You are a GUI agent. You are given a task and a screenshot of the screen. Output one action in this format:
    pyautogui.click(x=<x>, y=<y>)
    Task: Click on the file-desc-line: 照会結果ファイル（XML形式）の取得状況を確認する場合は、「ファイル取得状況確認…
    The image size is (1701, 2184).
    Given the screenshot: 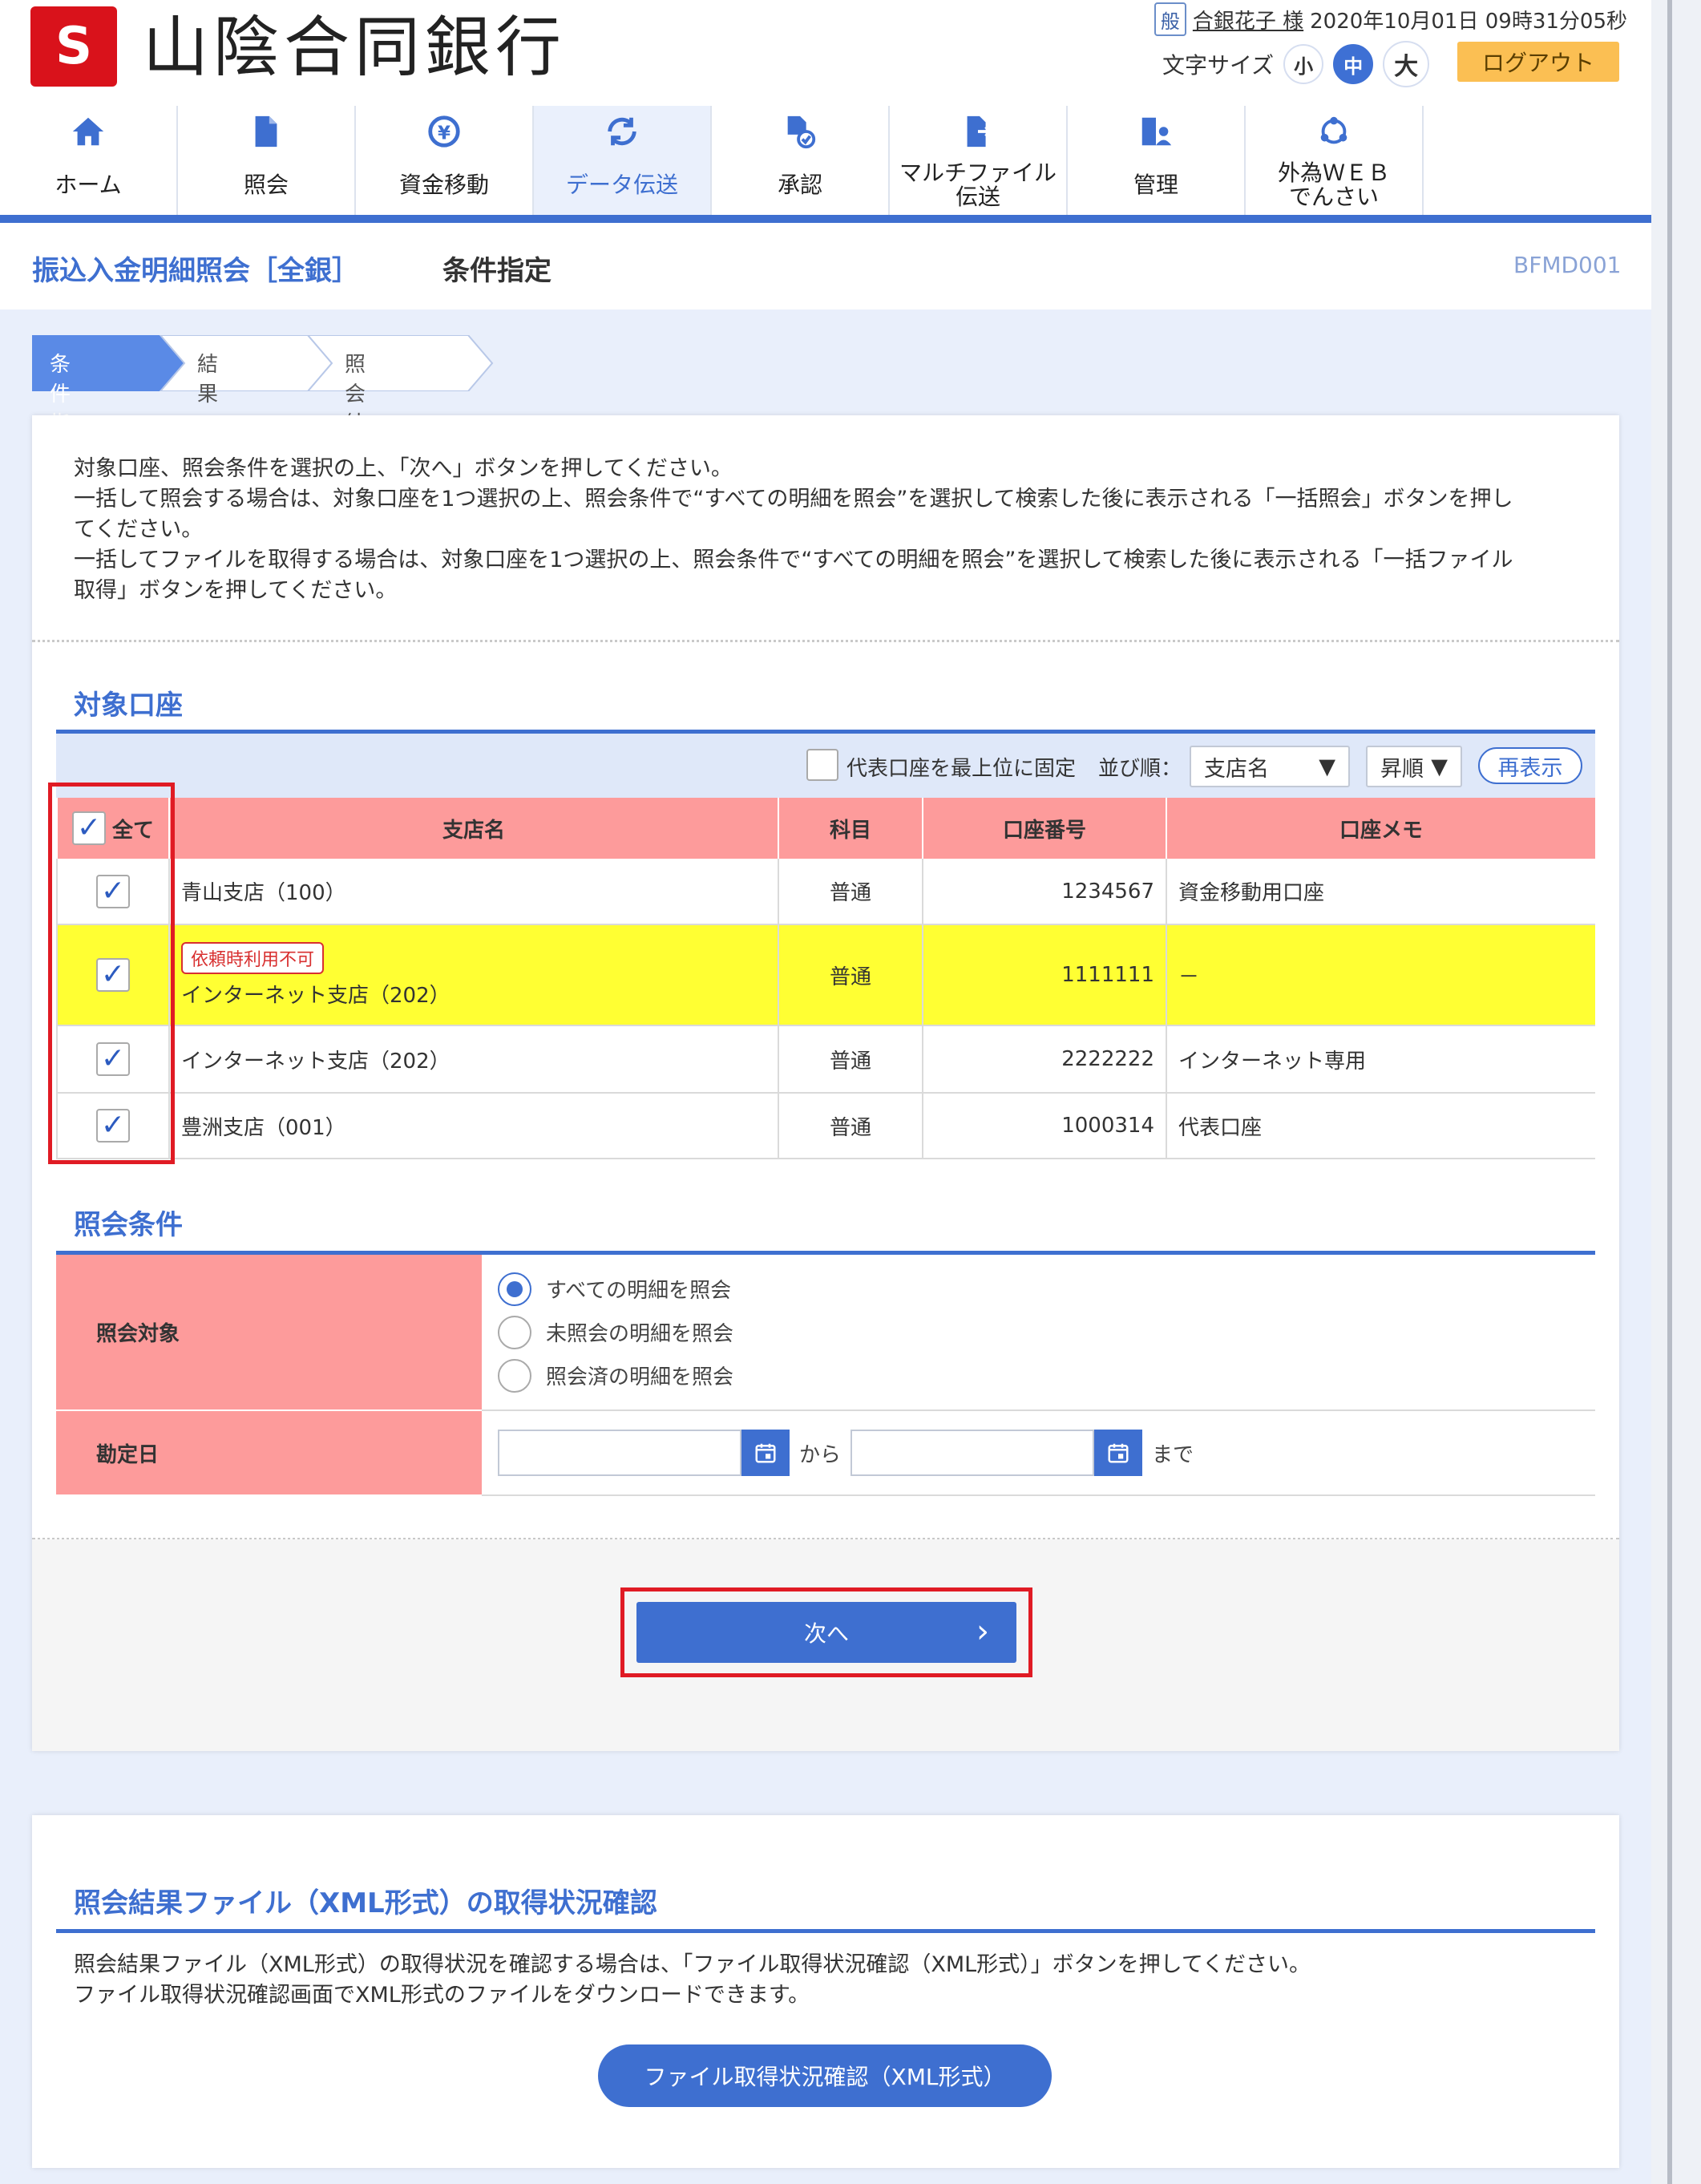 What is the action you would take?
    pyautogui.click(x=692, y=1964)
    